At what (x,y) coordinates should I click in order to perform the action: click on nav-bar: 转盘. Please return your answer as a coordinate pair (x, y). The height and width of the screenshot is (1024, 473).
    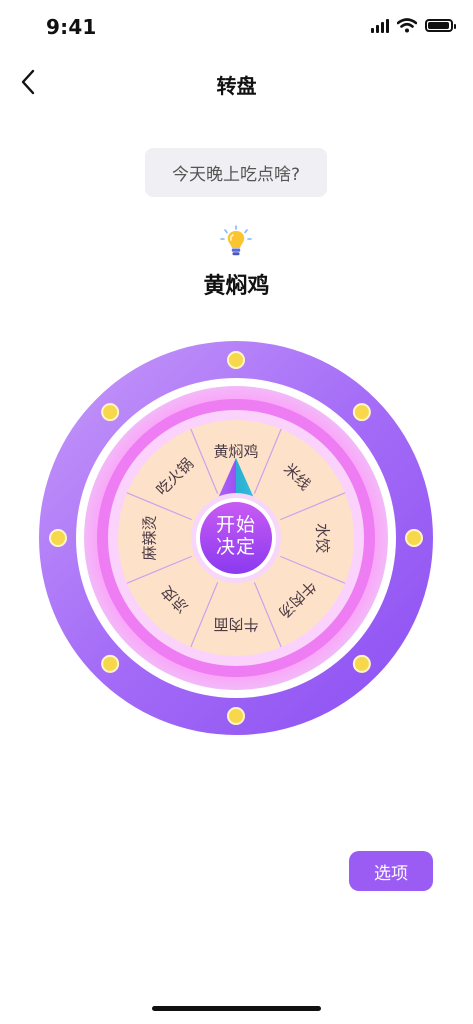
    Looking at the image, I should click on (236, 82).